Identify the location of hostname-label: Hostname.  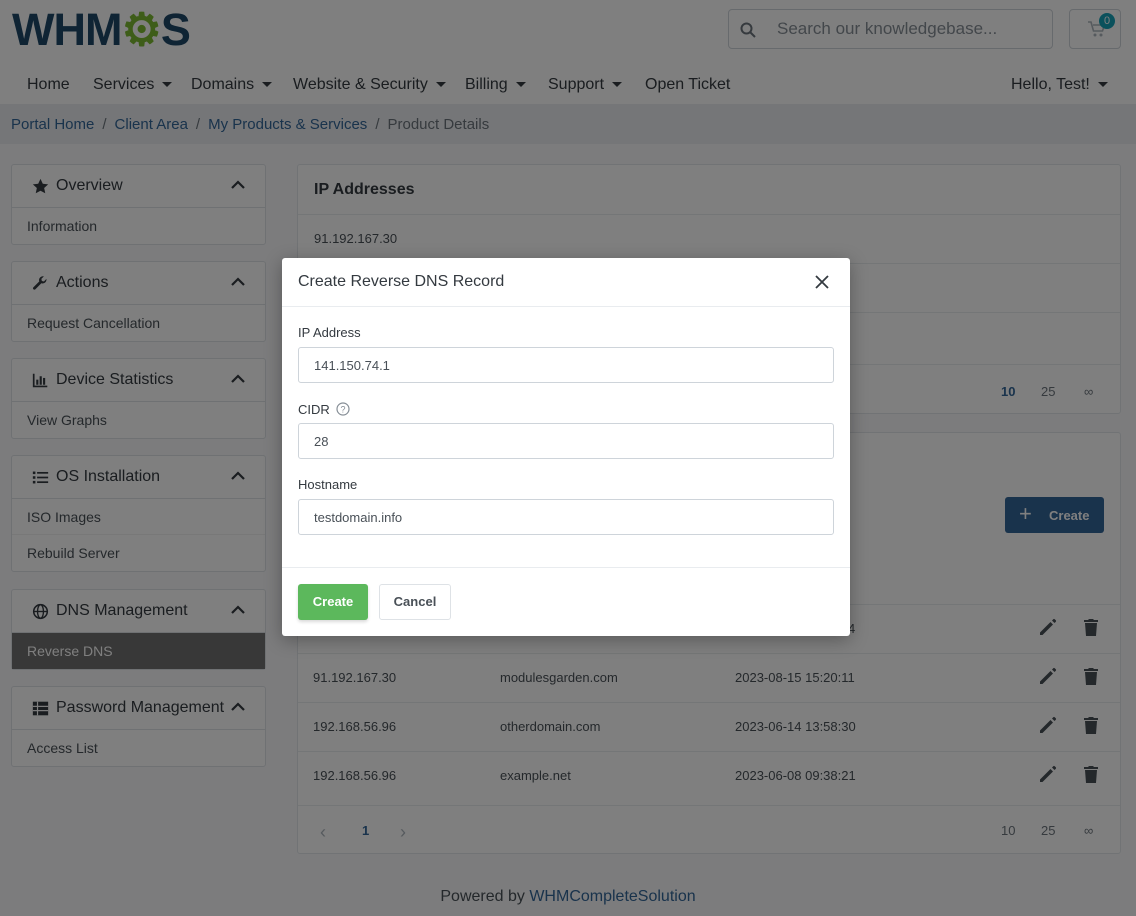
(328, 484).